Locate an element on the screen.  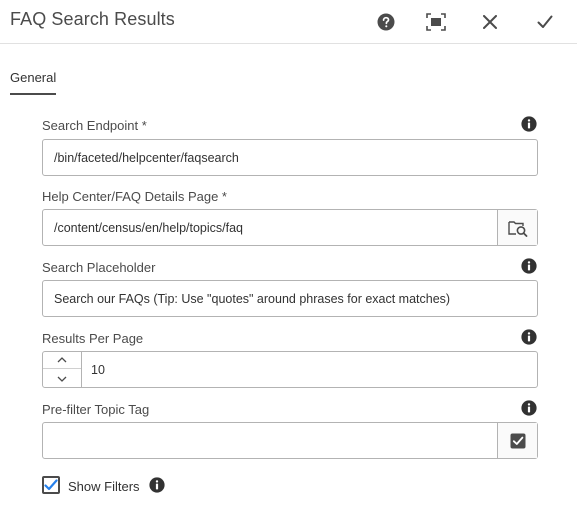
quantity-stepper is located at coordinates (62, 369).